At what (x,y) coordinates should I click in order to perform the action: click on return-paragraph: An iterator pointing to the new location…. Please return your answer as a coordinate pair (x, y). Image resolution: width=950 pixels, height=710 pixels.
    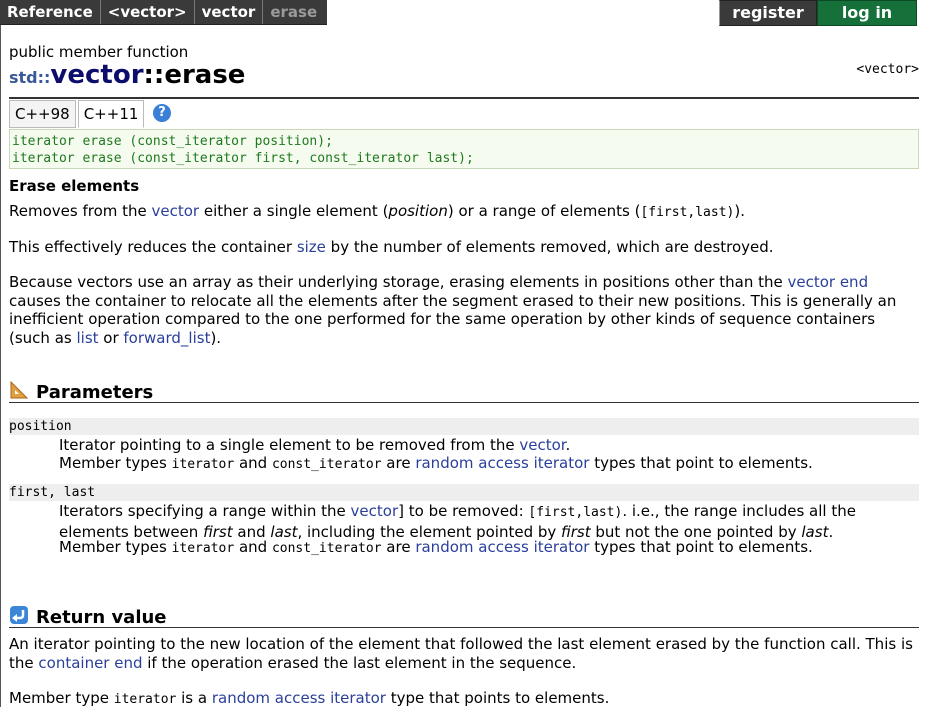
    Looking at the image, I should click on (461, 653).